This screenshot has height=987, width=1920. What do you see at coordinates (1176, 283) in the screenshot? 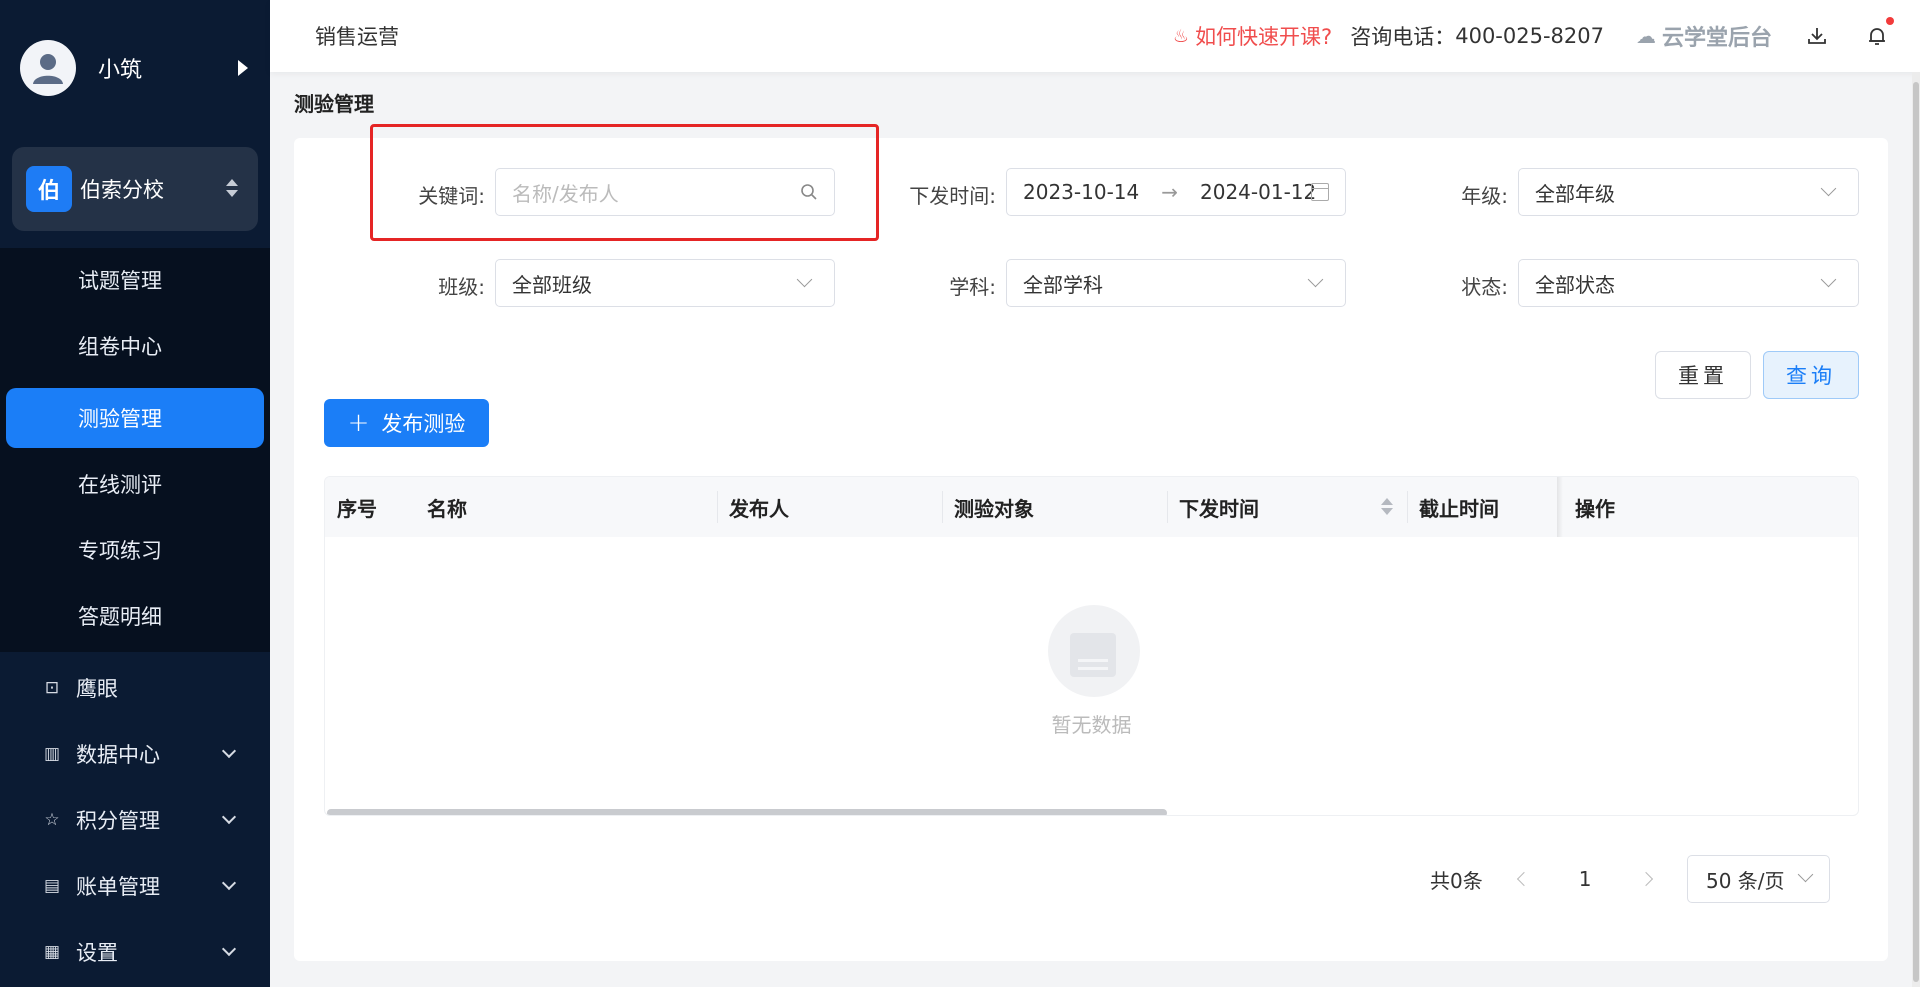
I see `subject-select: 全部学科` at bounding box center [1176, 283].